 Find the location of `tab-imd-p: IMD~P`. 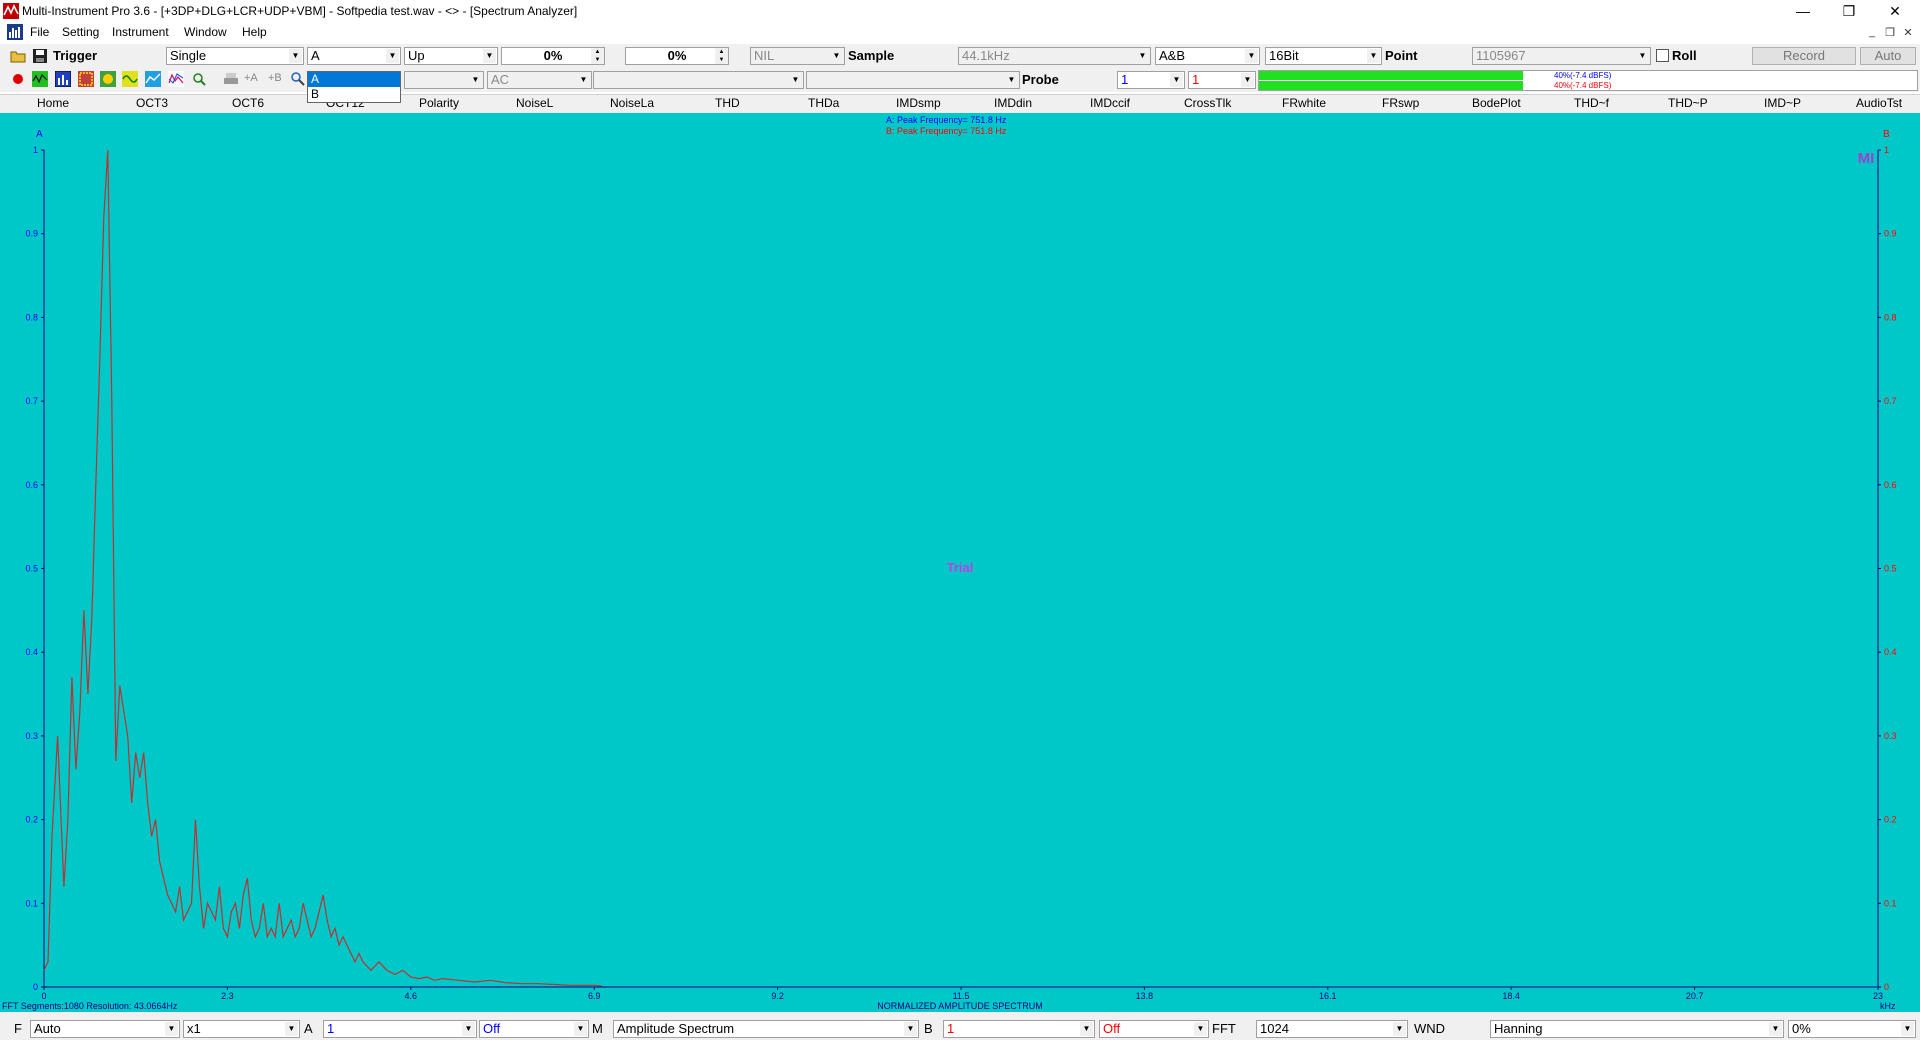

tab-imd-p: IMD~P is located at coordinates (1782, 103).